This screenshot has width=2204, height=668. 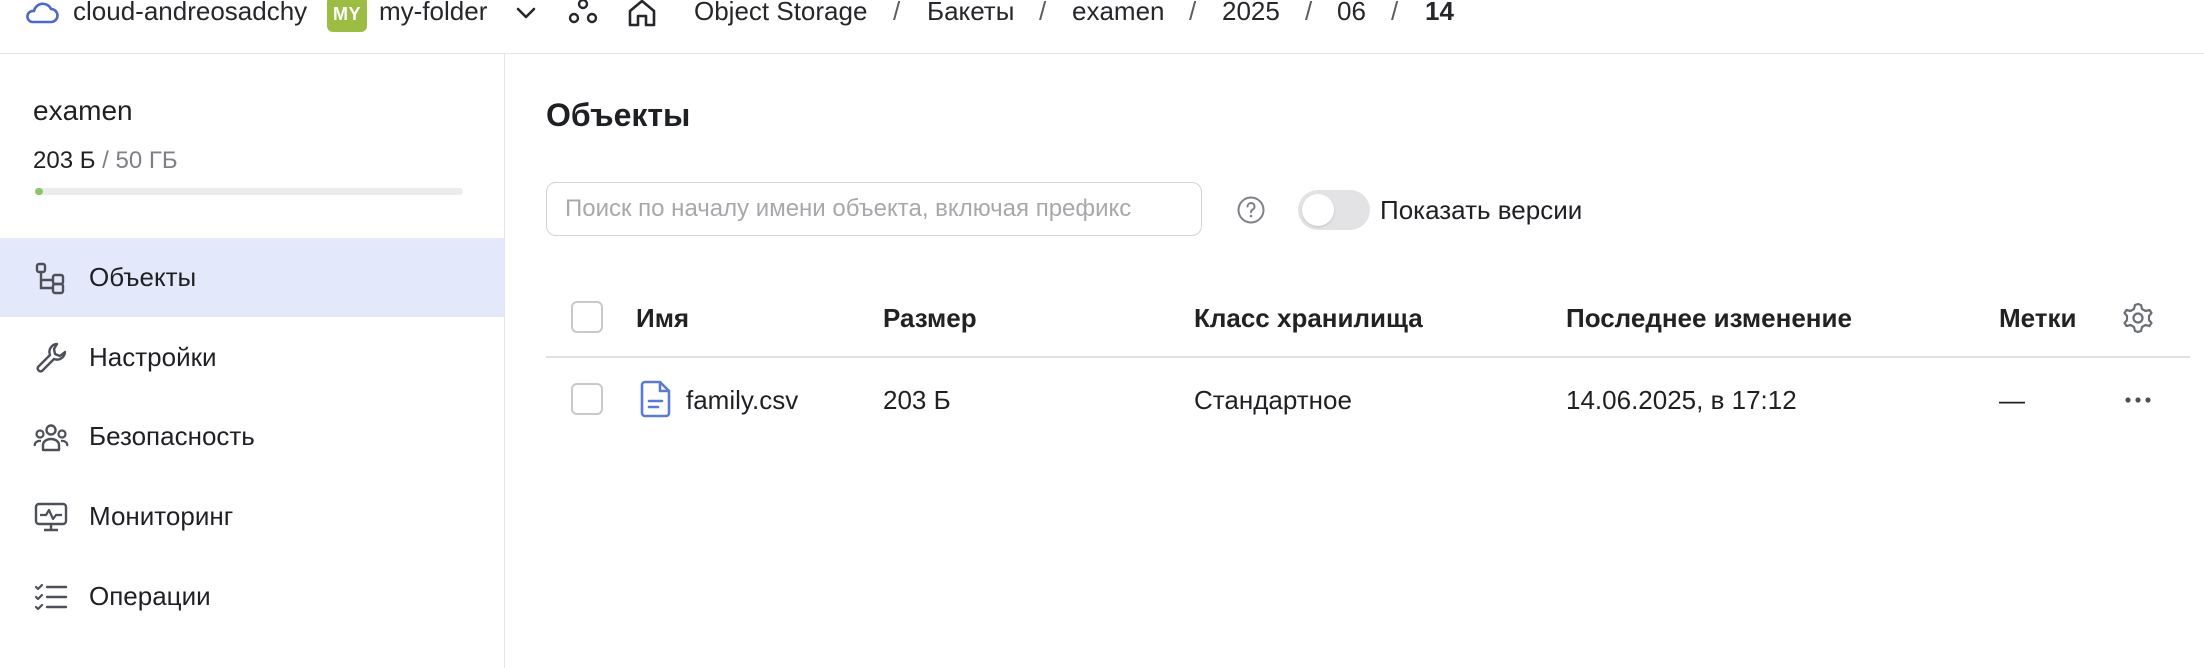 What do you see at coordinates (347, 16) in the screenshot?
I see `folder-badge: MY` at bounding box center [347, 16].